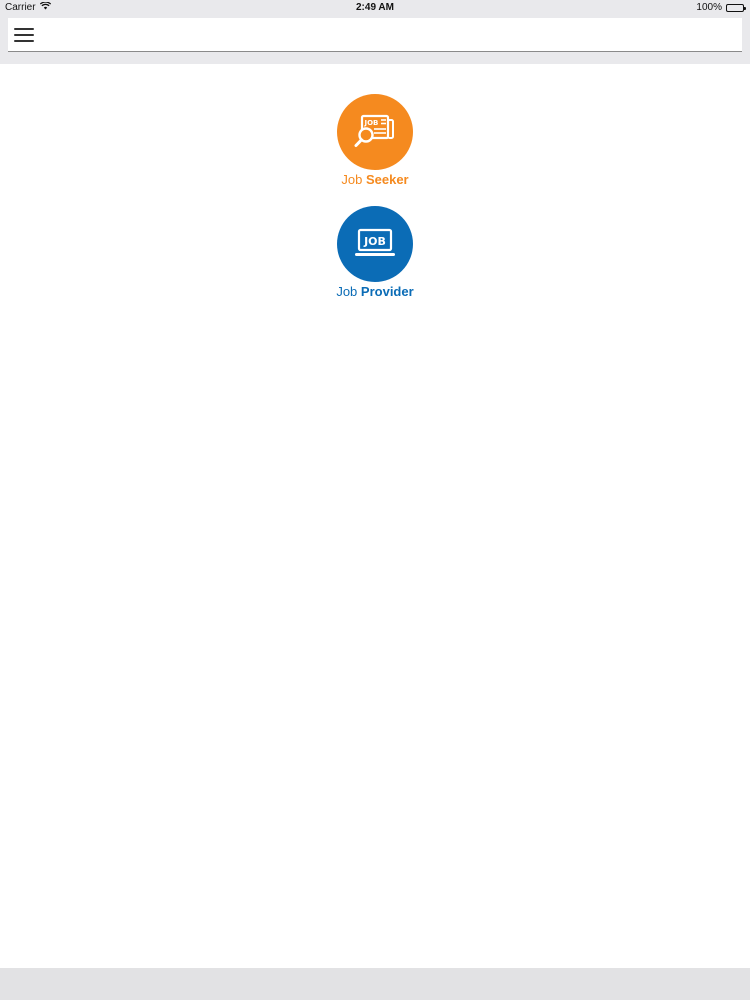  I want to click on job-seeker-label: Job Seeker, so click(374, 180).